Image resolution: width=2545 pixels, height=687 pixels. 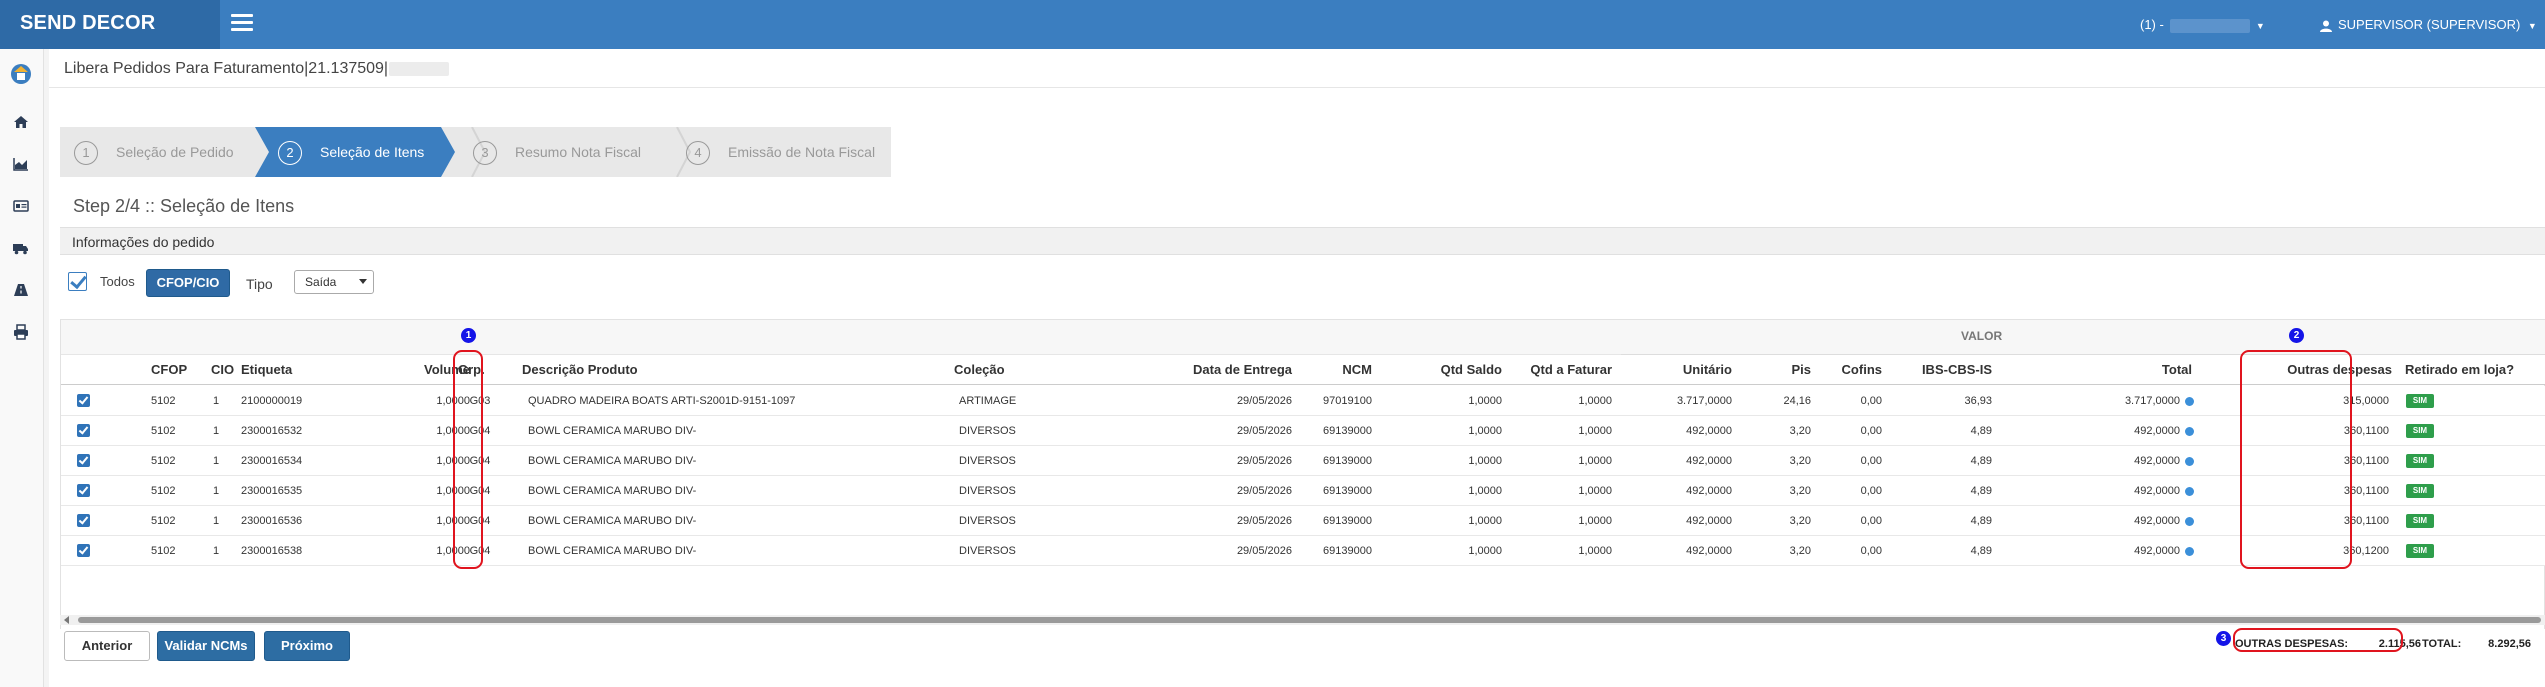 What do you see at coordinates (2326, 26) in the screenshot?
I see `user-icon` at bounding box center [2326, 26].